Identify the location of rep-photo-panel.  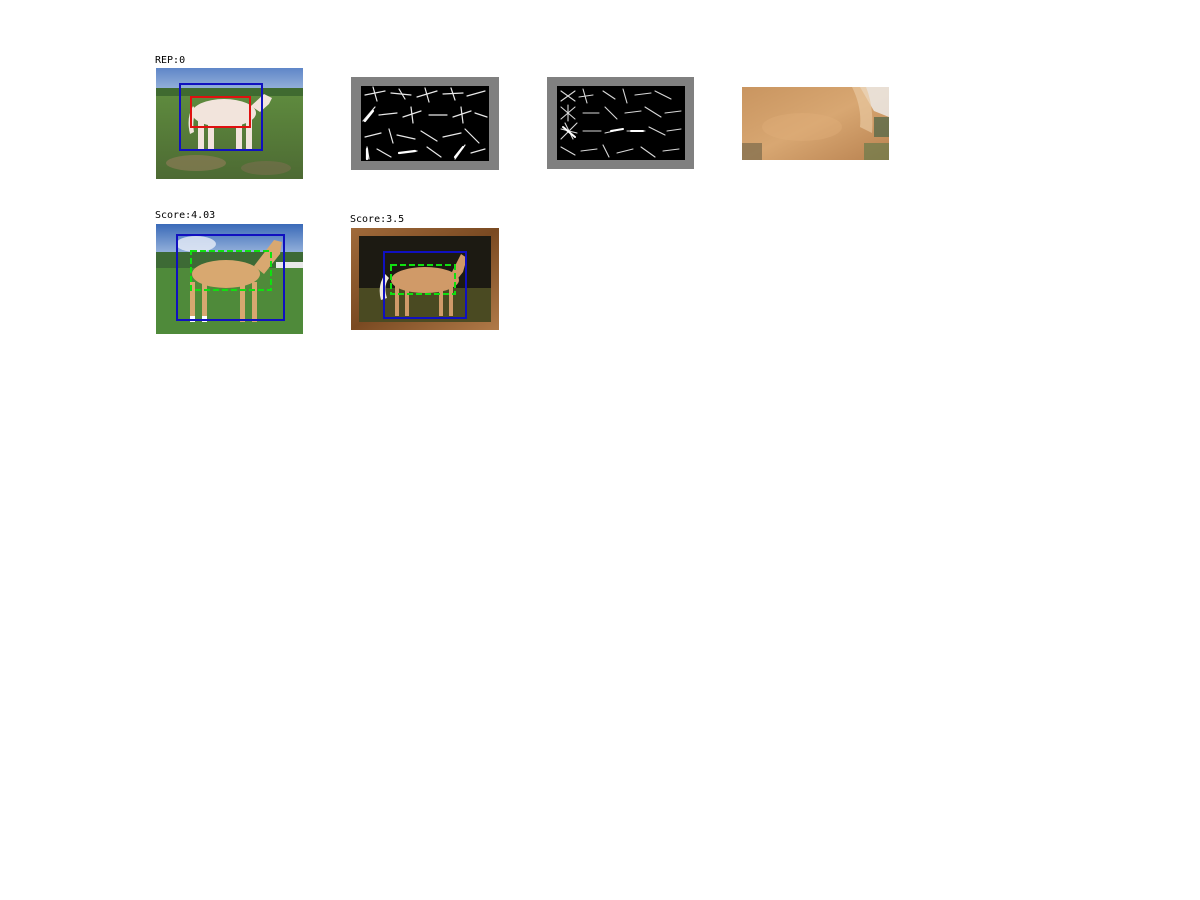
(229, 123).